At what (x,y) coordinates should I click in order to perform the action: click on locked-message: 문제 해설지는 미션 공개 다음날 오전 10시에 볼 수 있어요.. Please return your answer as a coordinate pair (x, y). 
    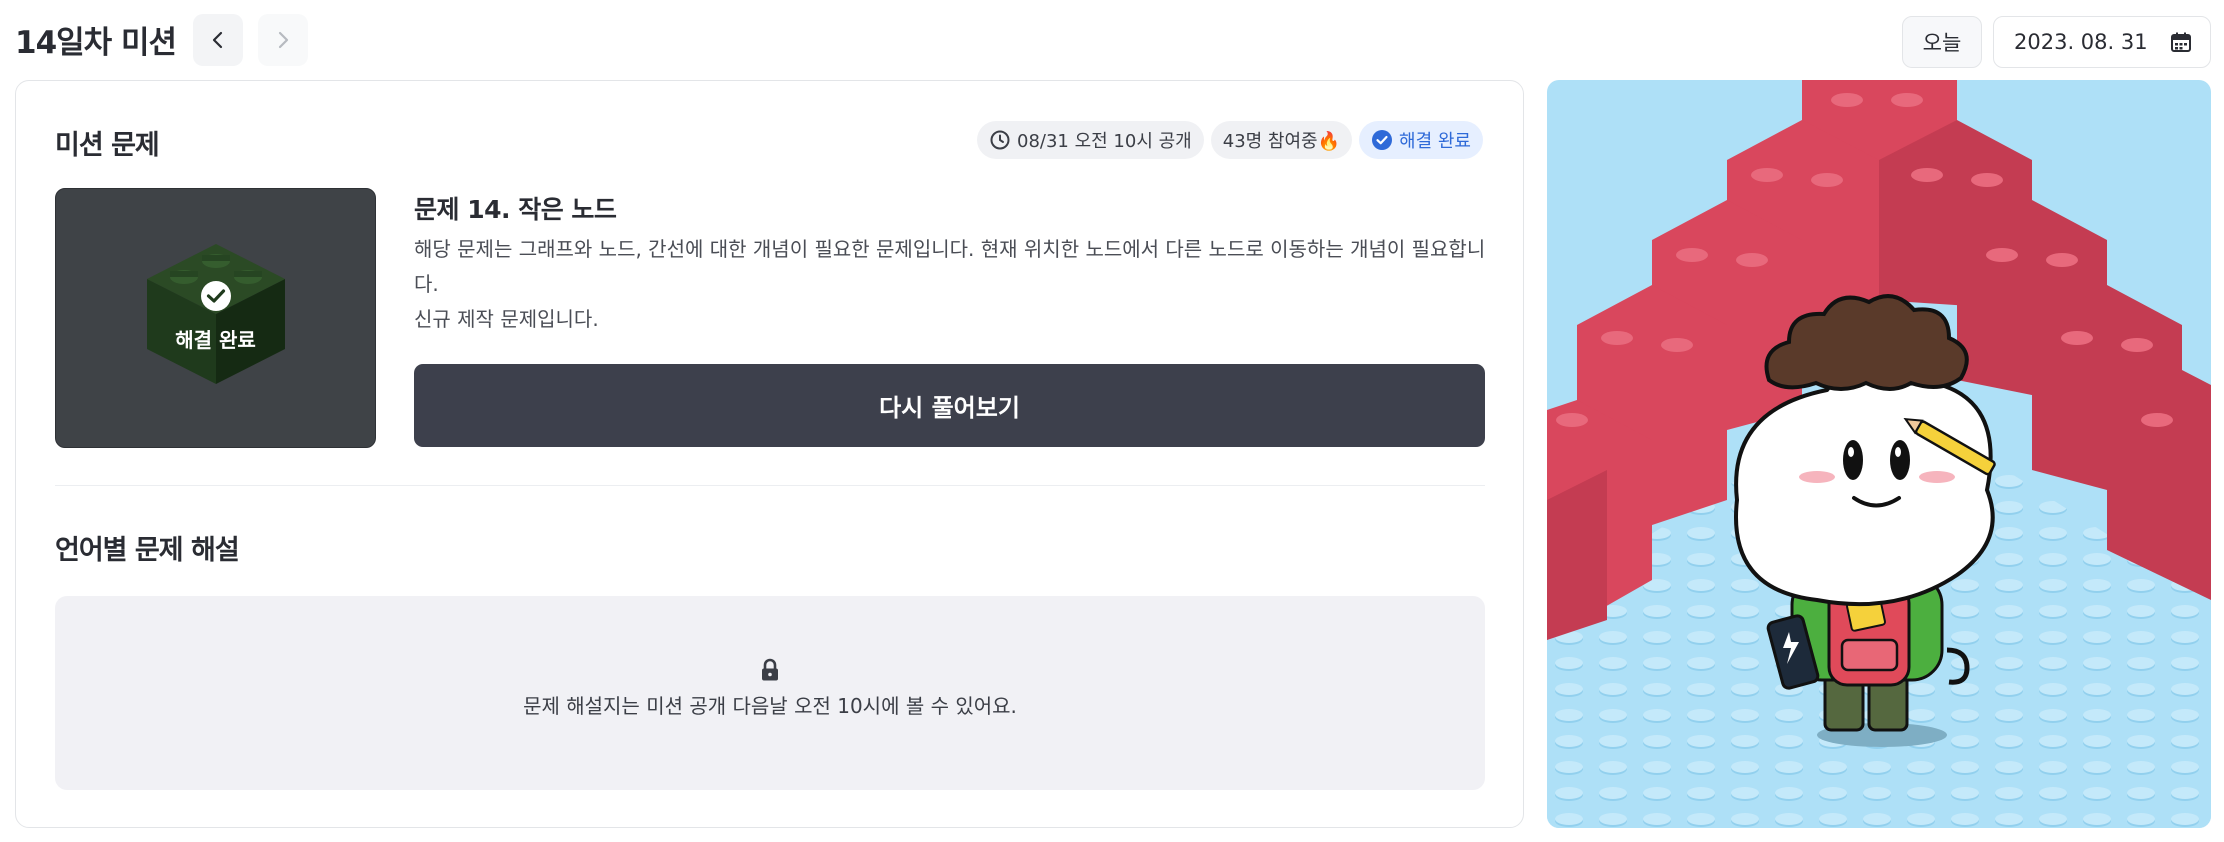
    Looking at the image, I should click on (770, 706).